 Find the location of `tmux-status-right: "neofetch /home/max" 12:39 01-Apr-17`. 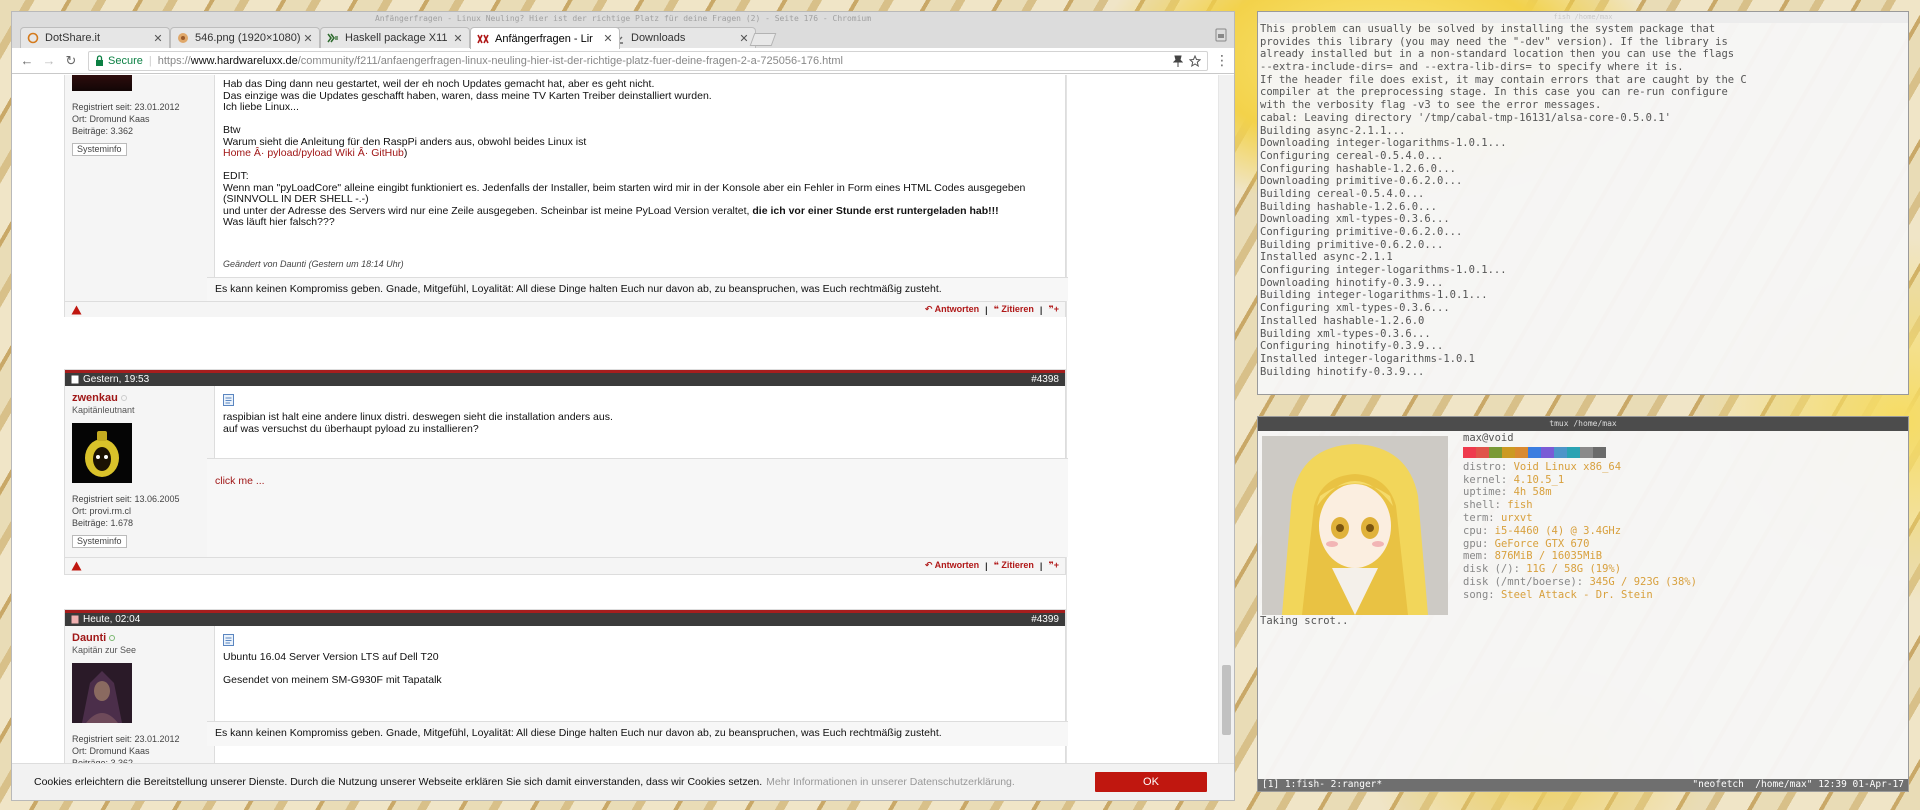

tmux-status-right: "neofetch /home/max" 12:39 01-Apr-17 is located at coordinates (1798, 784).